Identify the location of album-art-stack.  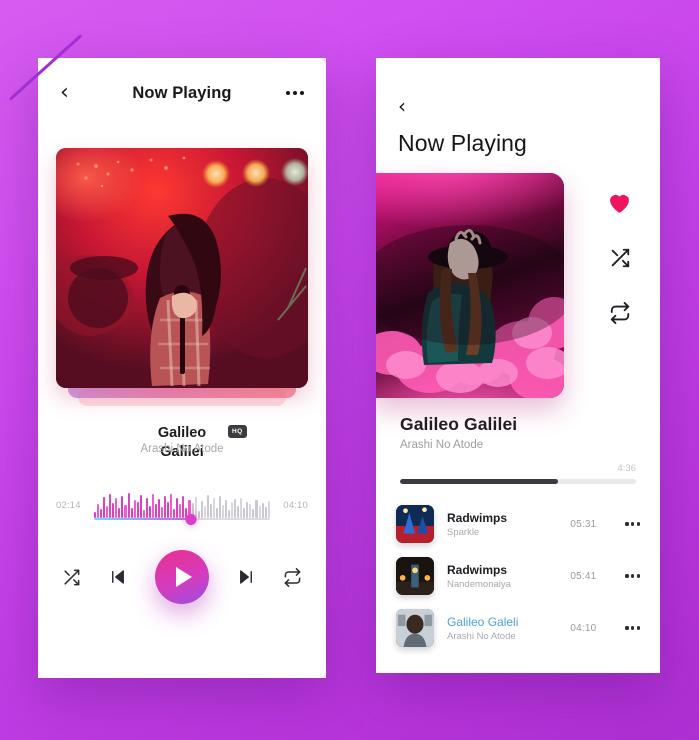
(182, 277).